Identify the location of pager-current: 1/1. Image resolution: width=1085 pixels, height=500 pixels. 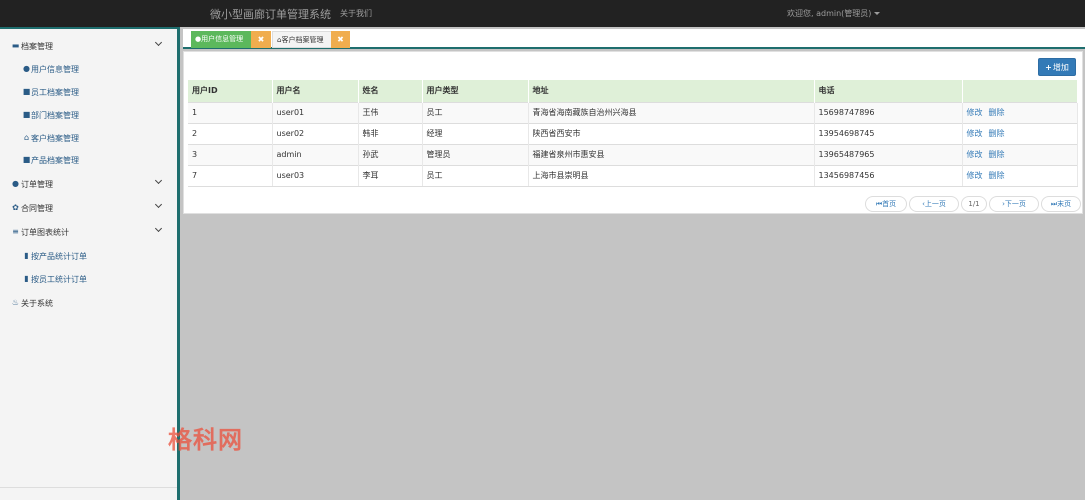
(974, 204).